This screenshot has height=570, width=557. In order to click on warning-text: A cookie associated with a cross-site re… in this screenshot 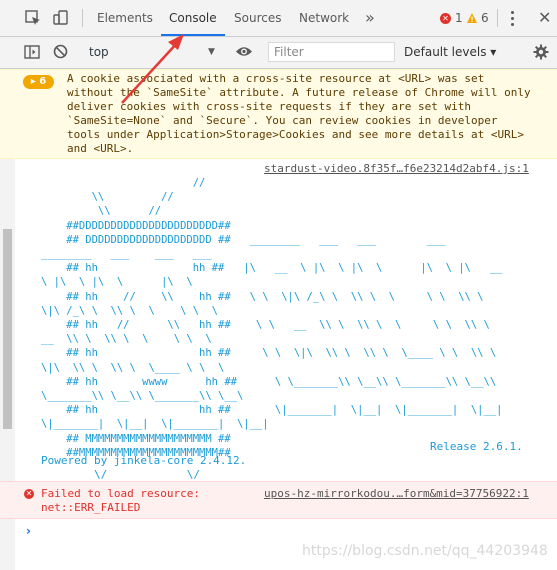, I will do `click(299, 113)`.